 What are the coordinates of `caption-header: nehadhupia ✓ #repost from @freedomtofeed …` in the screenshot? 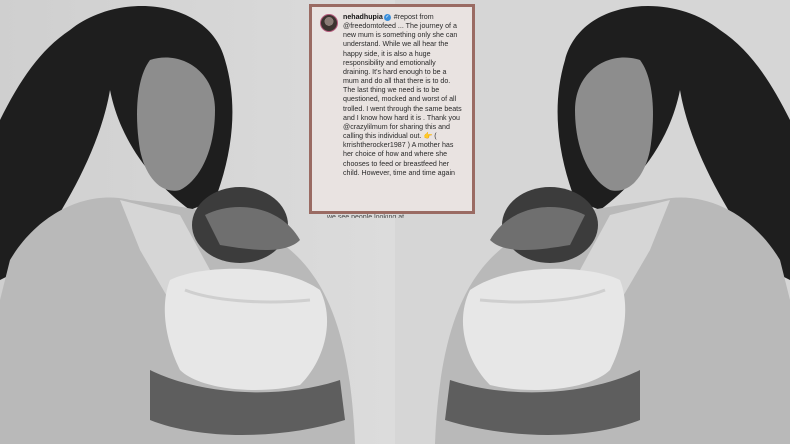 It's located at (392, 95).